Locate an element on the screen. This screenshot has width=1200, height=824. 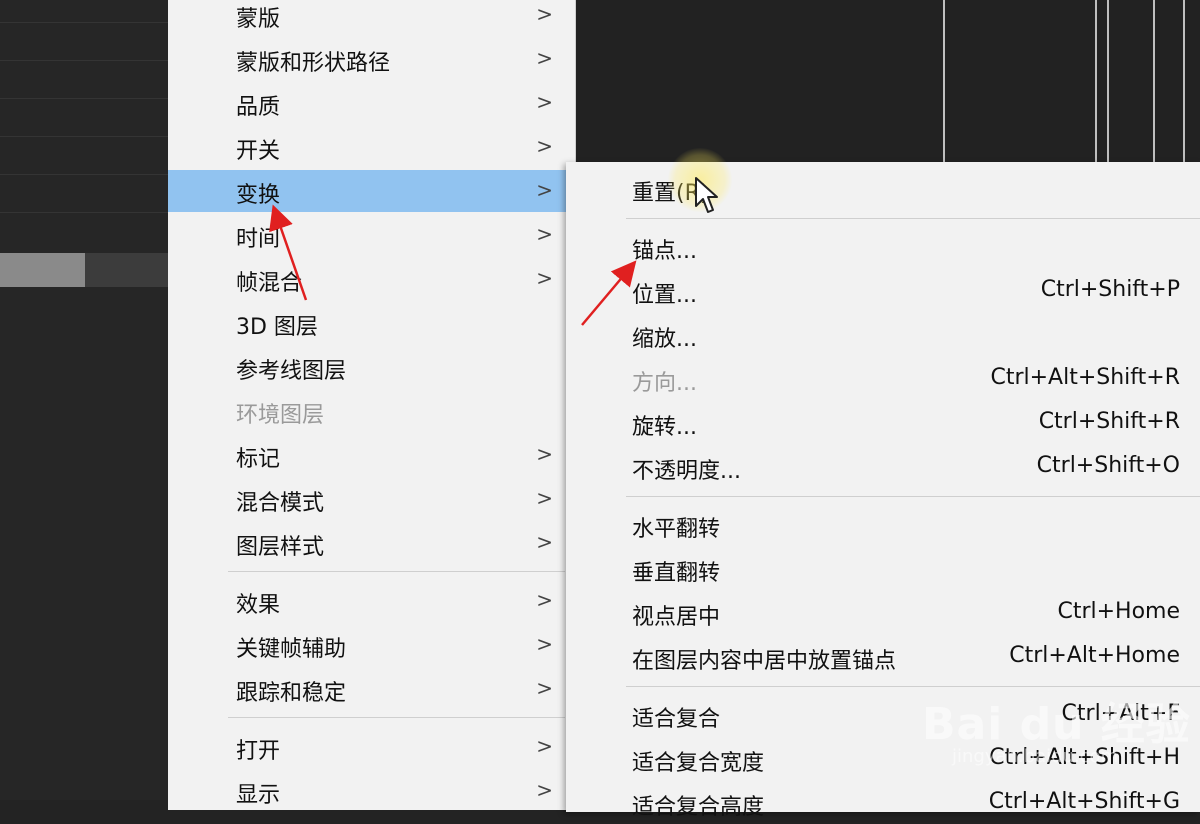
menu-item-switches: 开关 > is located at coordinates (371, 147).